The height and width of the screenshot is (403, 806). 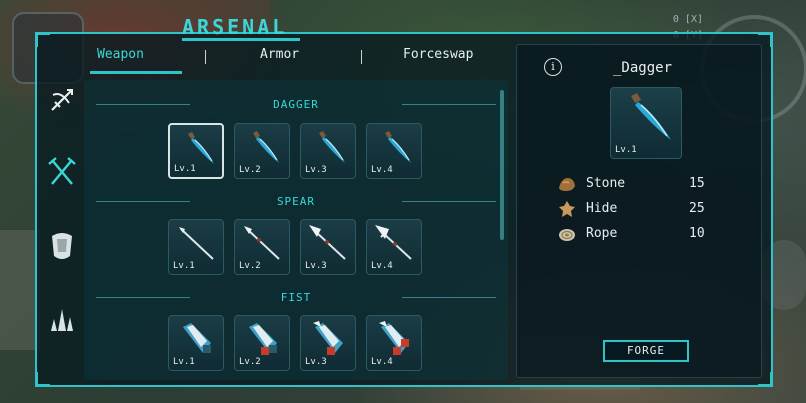 What do you see at coordinates (296, 201) in the screenshot?
I see `section-title-spear: SPEAR` at bounding box center [296, 201].